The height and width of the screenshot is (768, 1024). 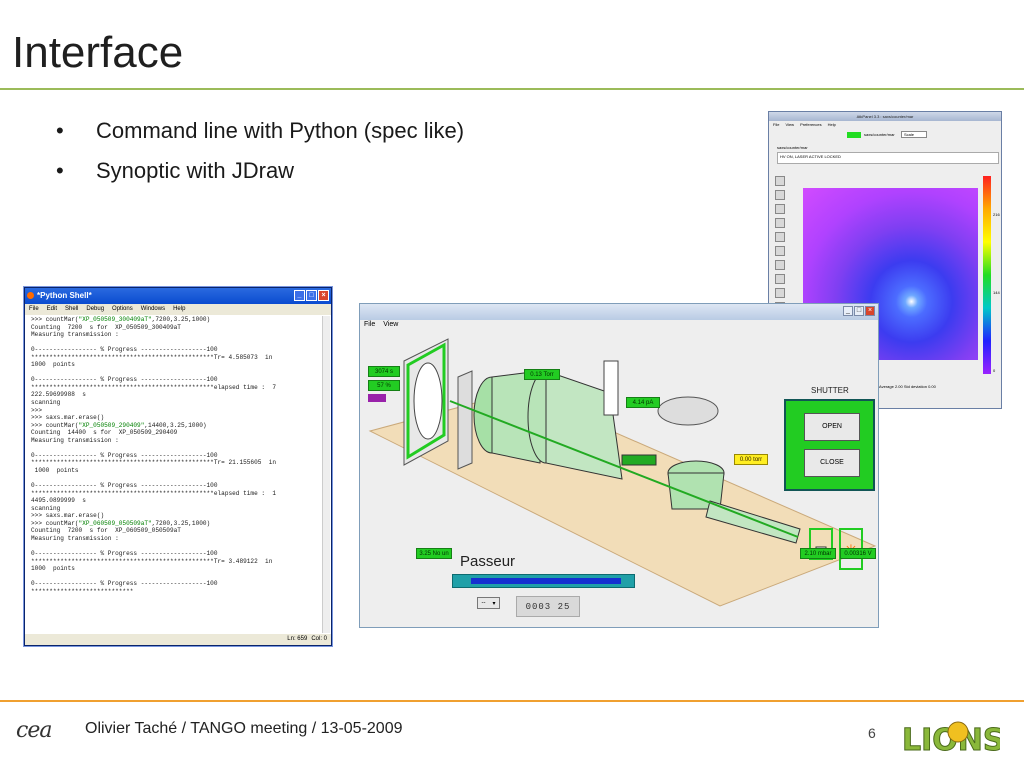 I want to click on device-label: saxs/counter/mar, so click(x=879, y=134).